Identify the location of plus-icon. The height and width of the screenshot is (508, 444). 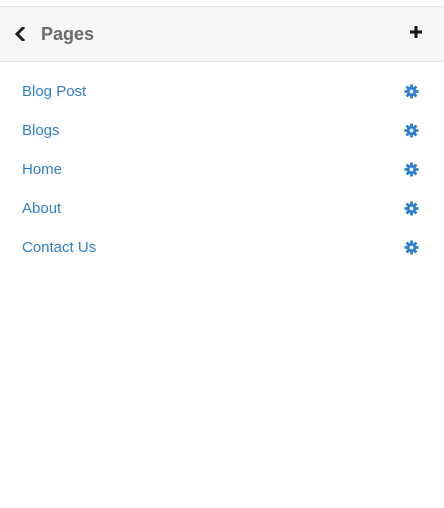
(416, 32).